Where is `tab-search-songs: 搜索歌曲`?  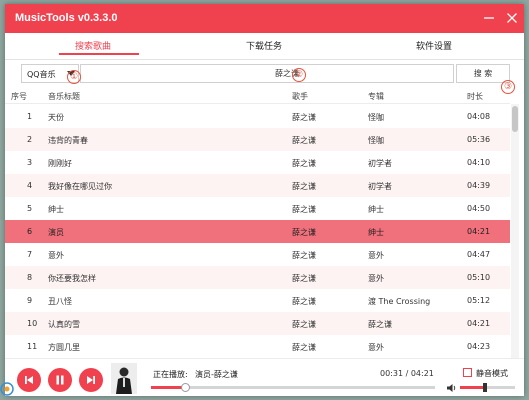
tab-search-songs: 搜索歌曲 is located at coordinates (93, 45).